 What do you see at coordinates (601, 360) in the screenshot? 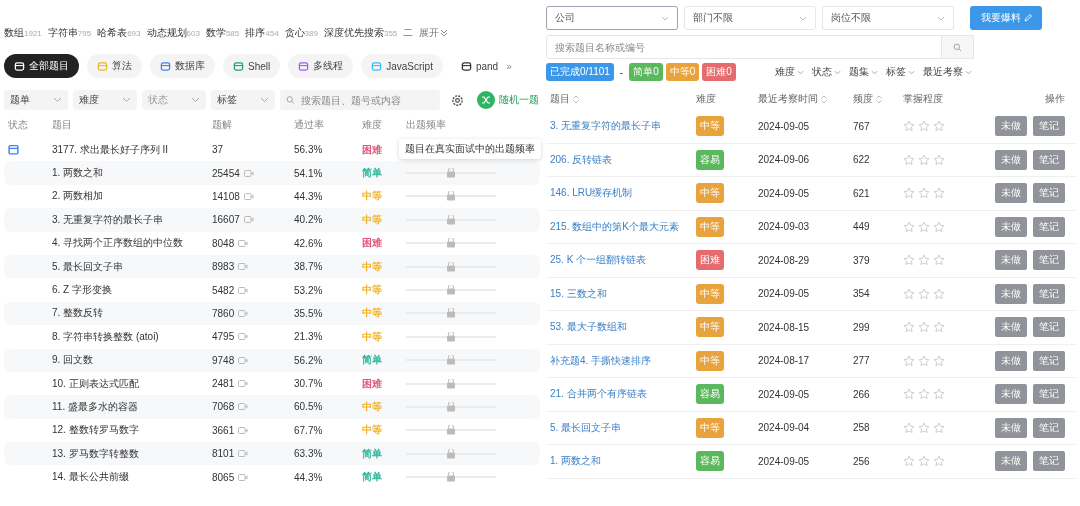
I see `question-link: 补充题4. 手撕快速排序` at bounding box center [601, 360].